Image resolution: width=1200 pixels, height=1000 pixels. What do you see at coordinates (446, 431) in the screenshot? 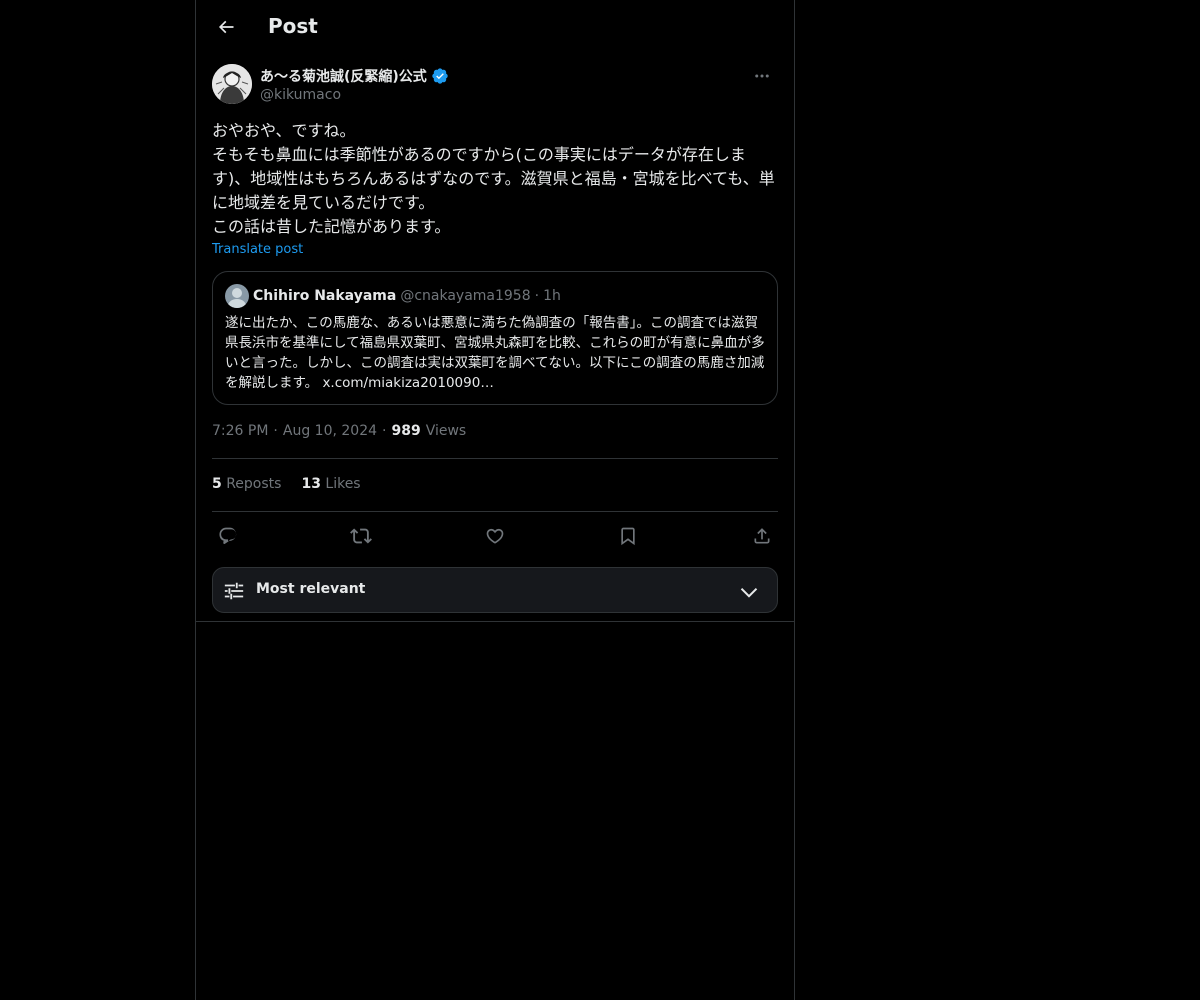
I see `views-label: Views` at bounding box center [446, 431].